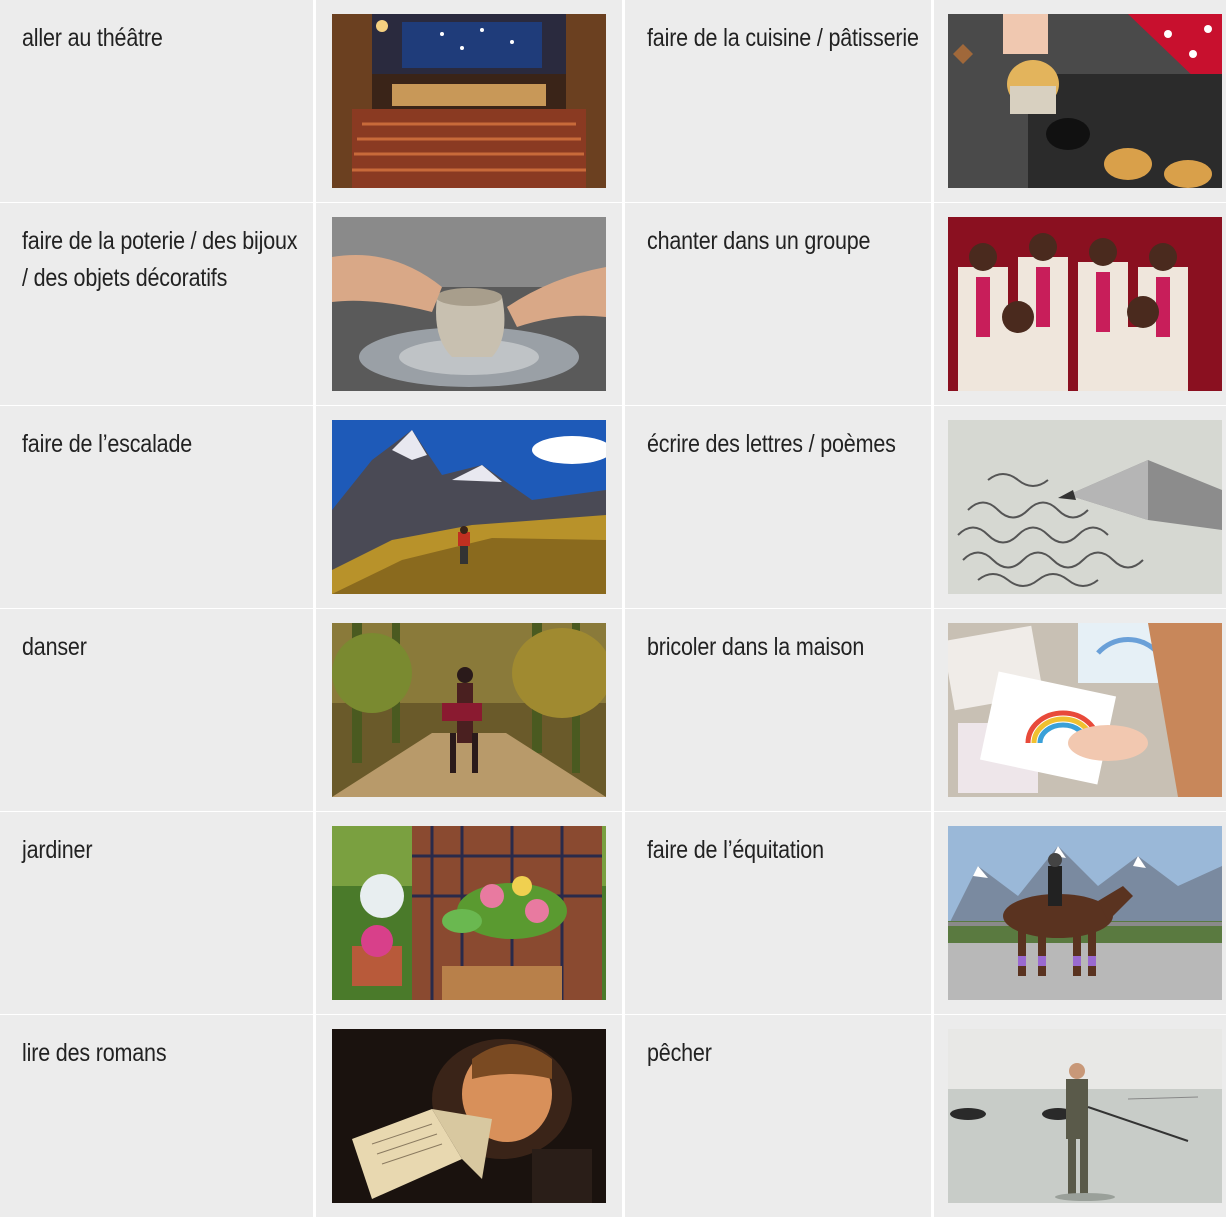  What do you see at coordinates (1084, 913) in the screenshot?
I see `horse-rider-image` at bounding box center [1084, 913].